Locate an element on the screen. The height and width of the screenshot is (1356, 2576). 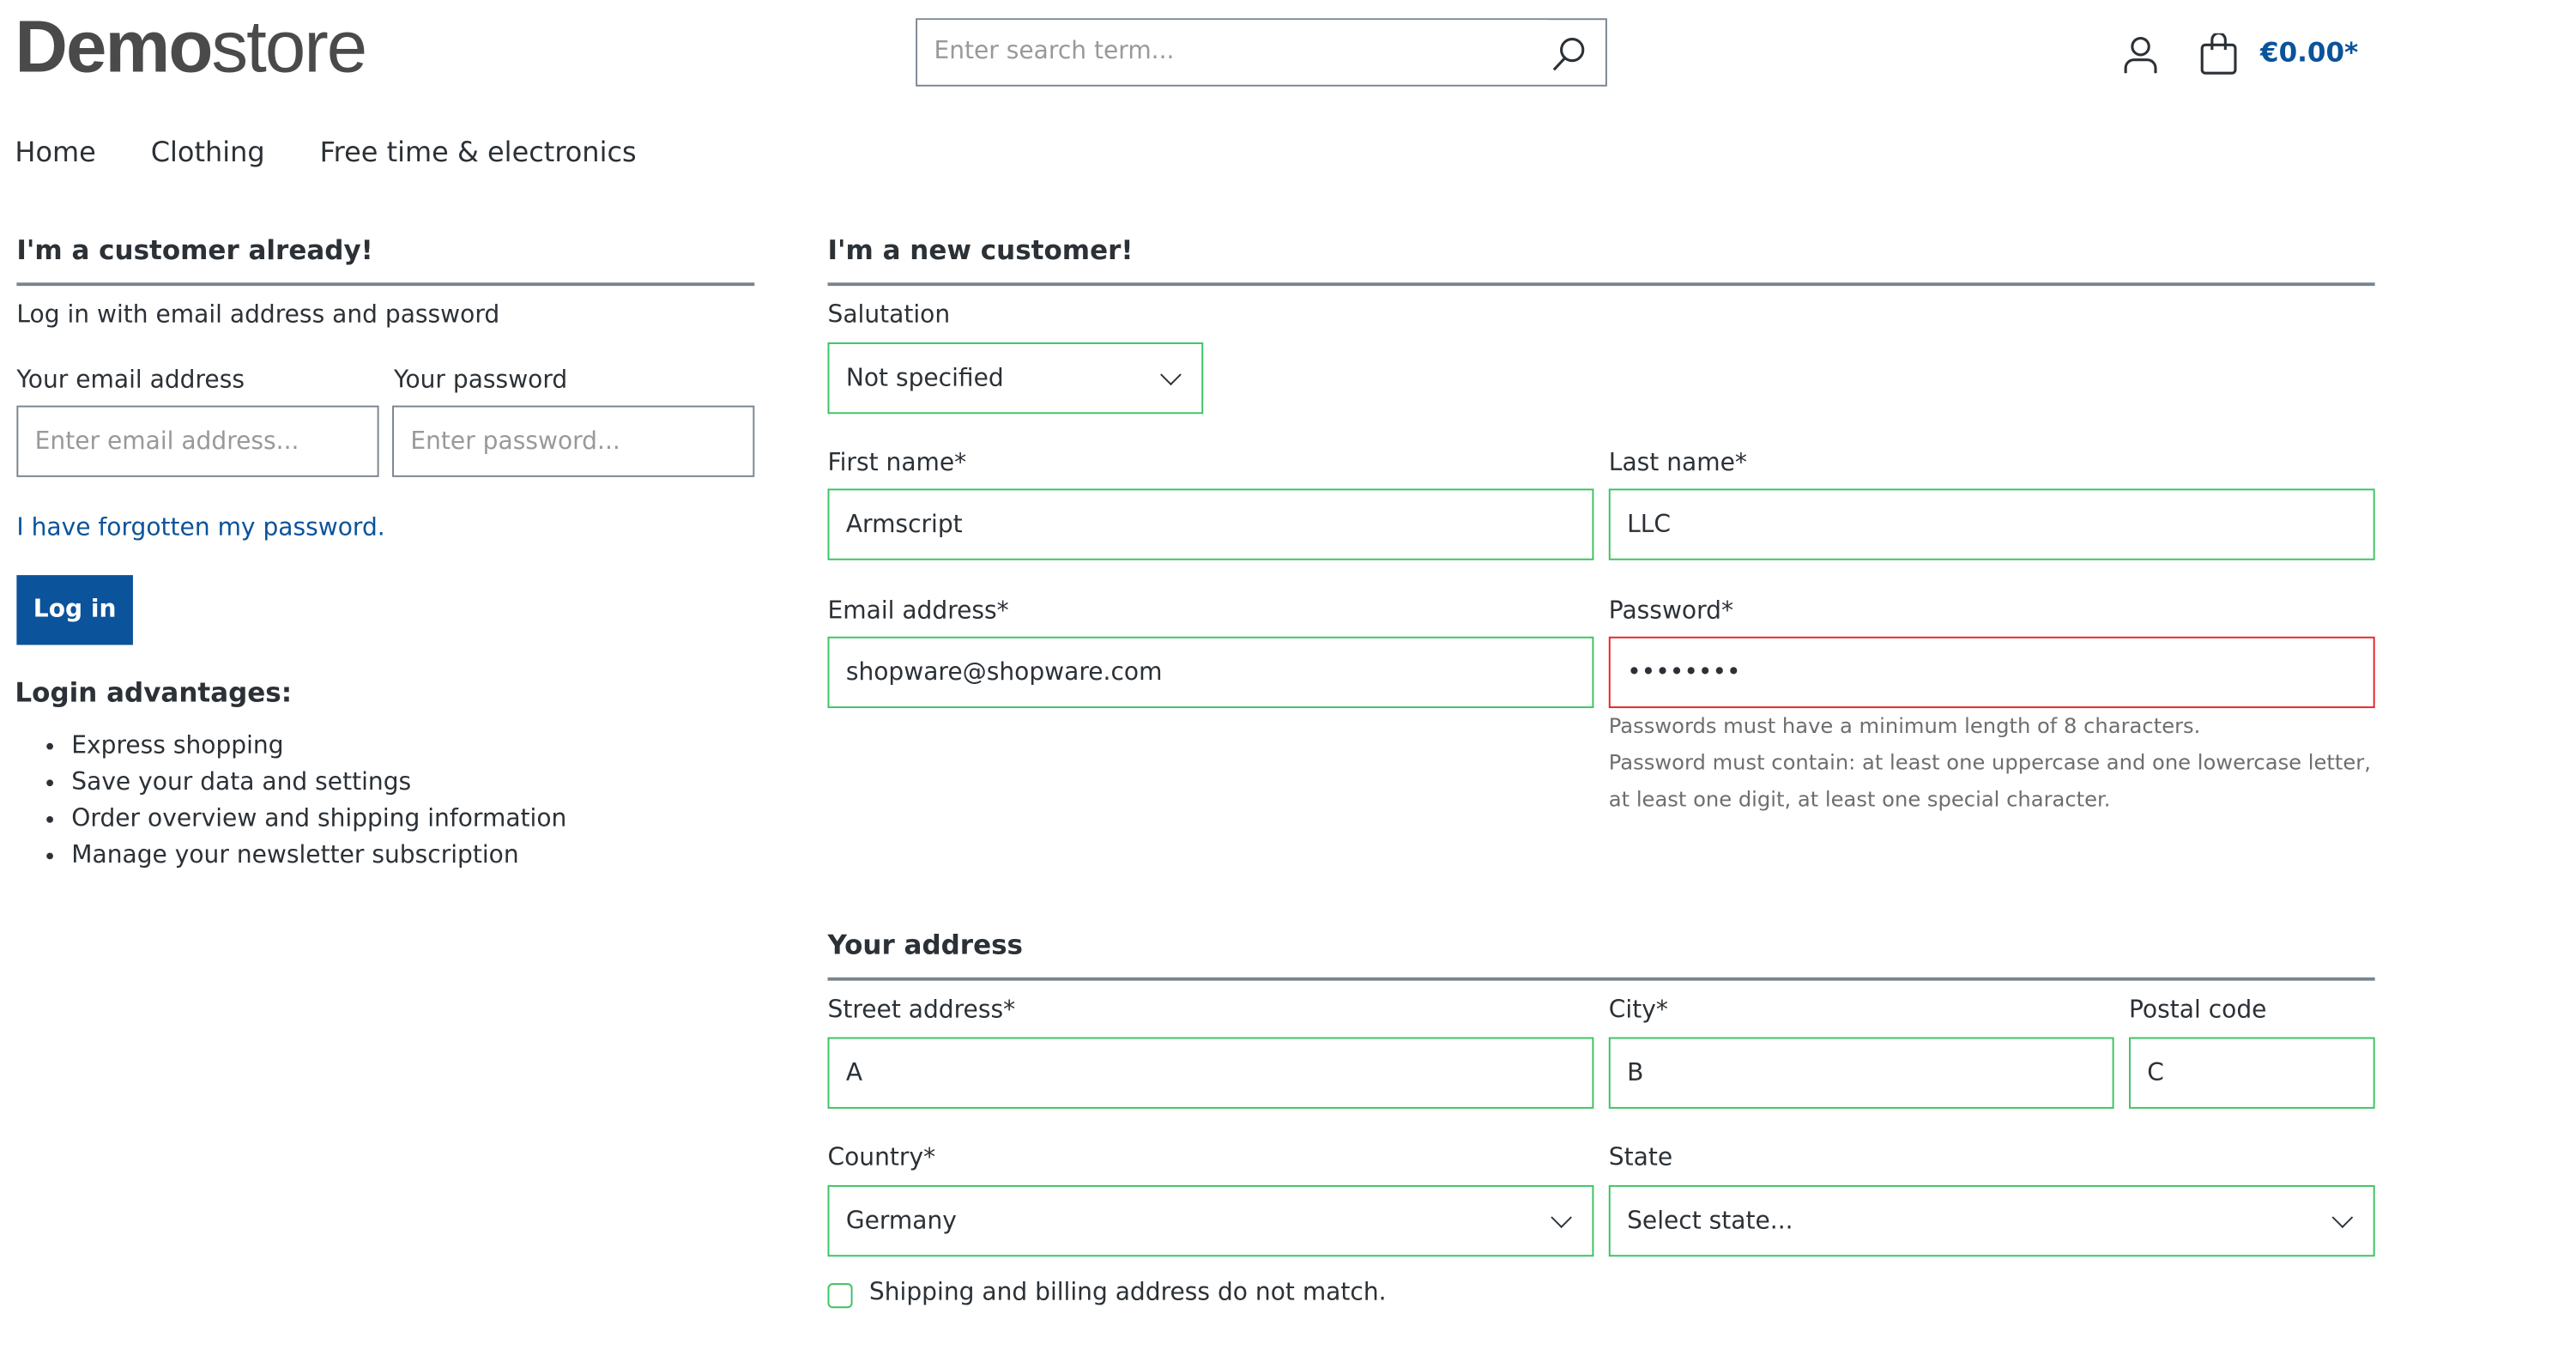
password-label: Your password is located at coordinates (481, 381).